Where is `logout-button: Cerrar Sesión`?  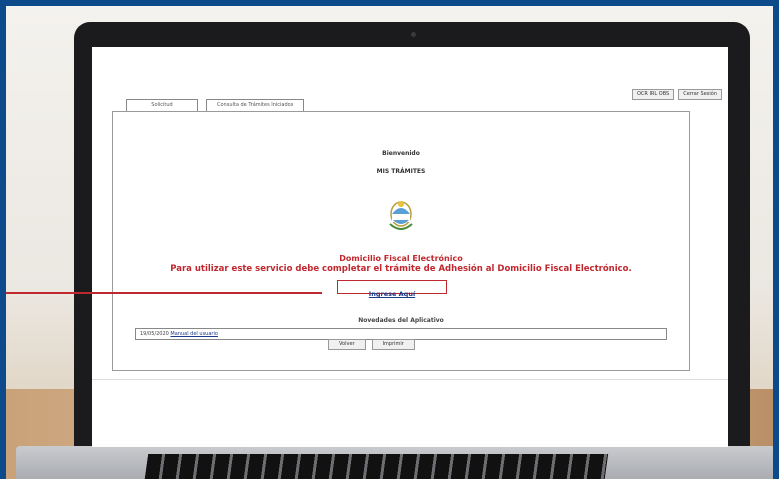 logout-button: Cerrar Sesión is located at coordinates (700, 94).